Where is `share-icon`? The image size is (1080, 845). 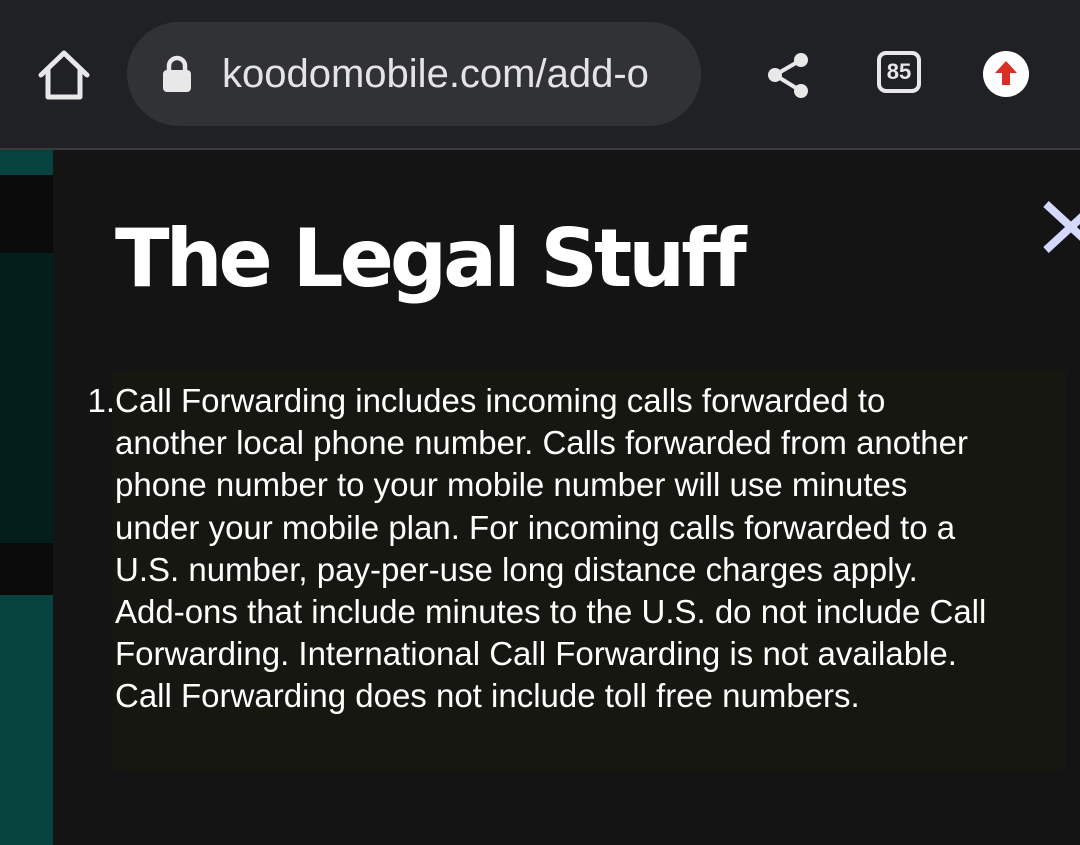 share-icon is located at coordinates (788, 75).